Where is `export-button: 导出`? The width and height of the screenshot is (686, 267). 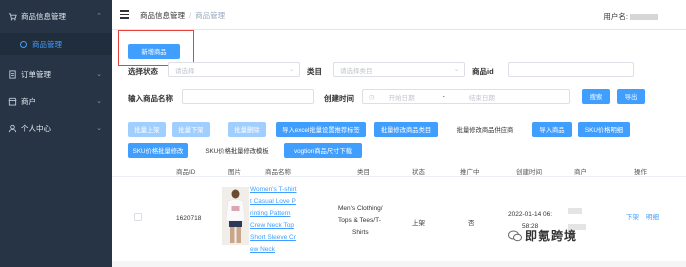 export-button: 导出 is located at coordinates (631, 96).